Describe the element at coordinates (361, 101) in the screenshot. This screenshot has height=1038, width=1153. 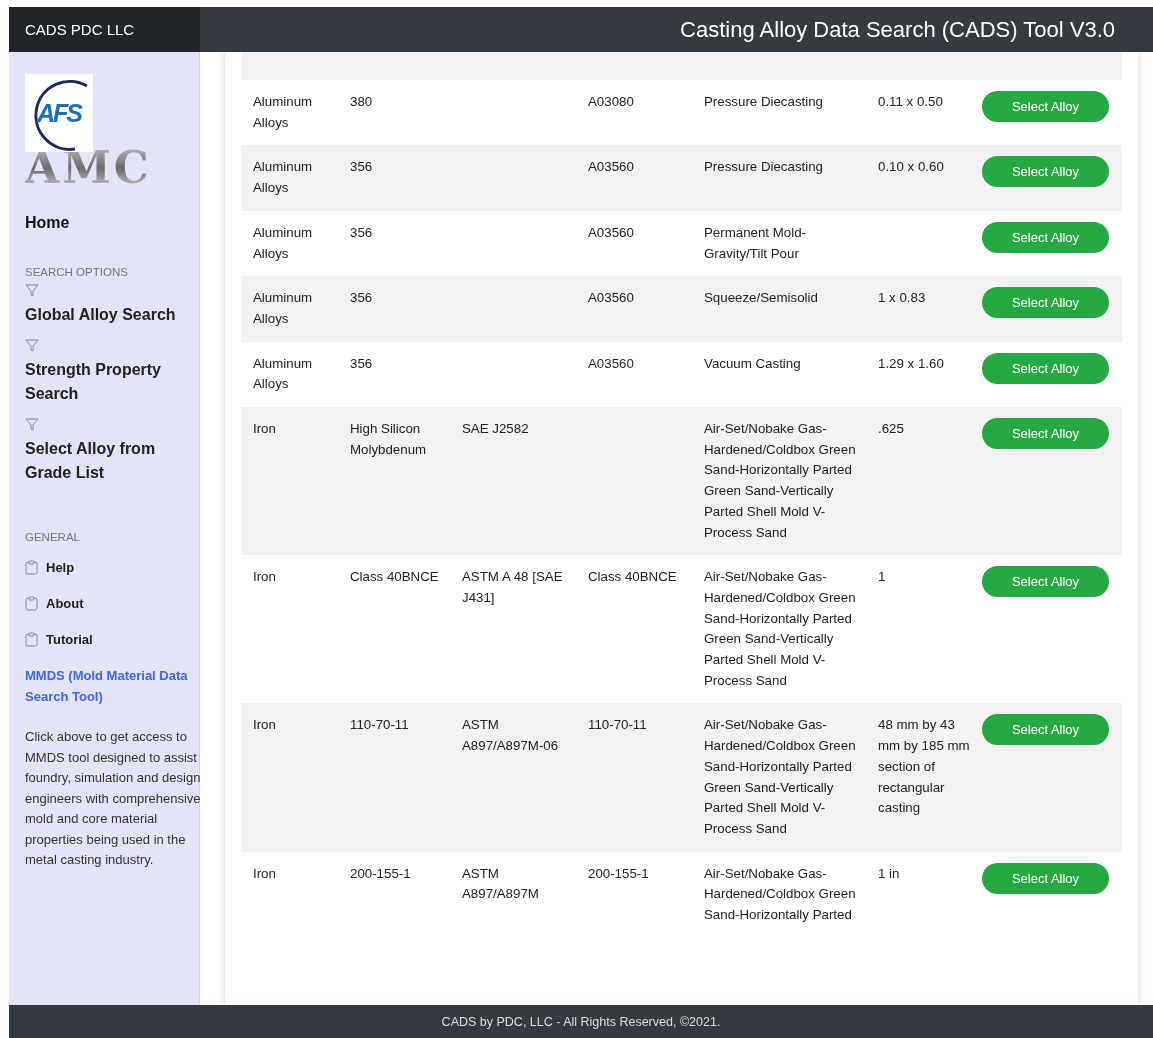
I see `table-cell: 380` at that location.